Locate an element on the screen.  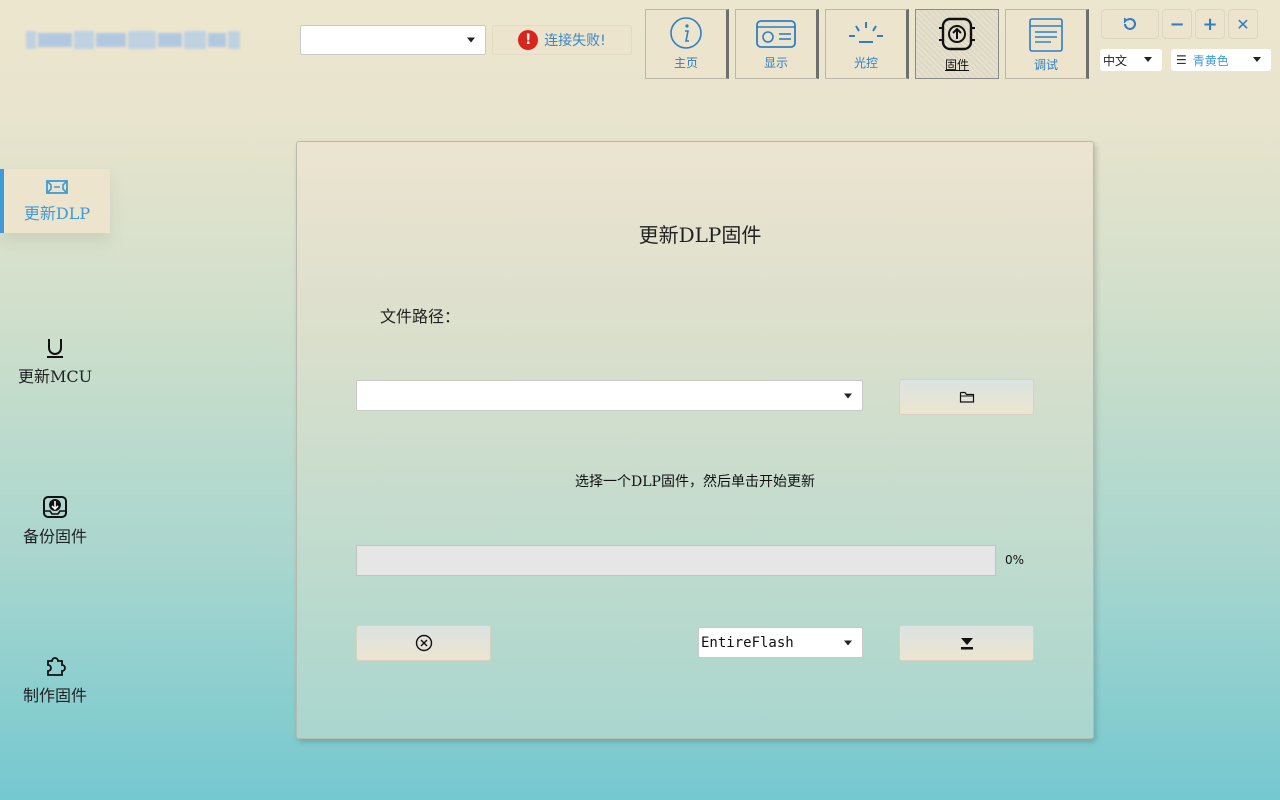
flash-mode-select: EntireFlash is located at coordinates (780, 642).